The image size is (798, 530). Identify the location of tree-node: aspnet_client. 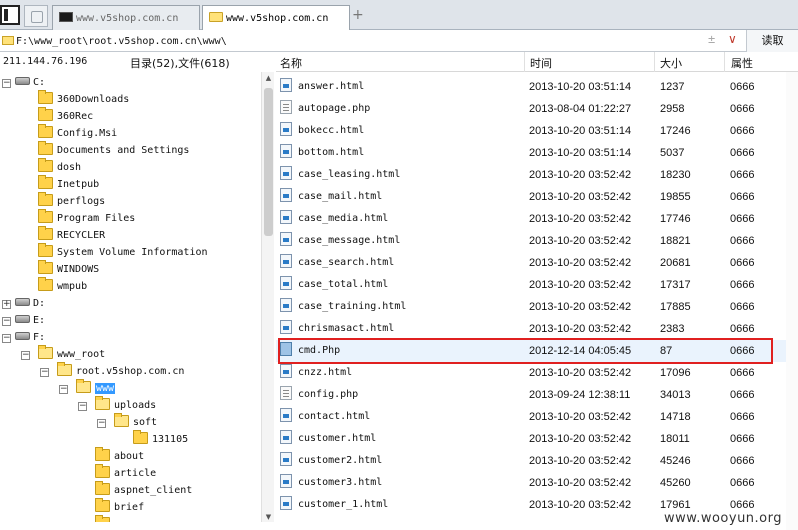
(144, 490).